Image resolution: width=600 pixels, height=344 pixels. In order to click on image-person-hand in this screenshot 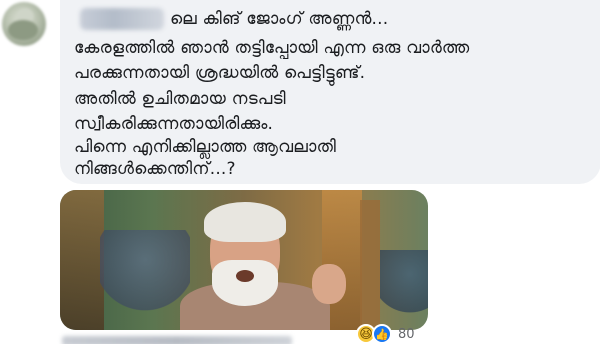, I will do `click(329, 284)`.